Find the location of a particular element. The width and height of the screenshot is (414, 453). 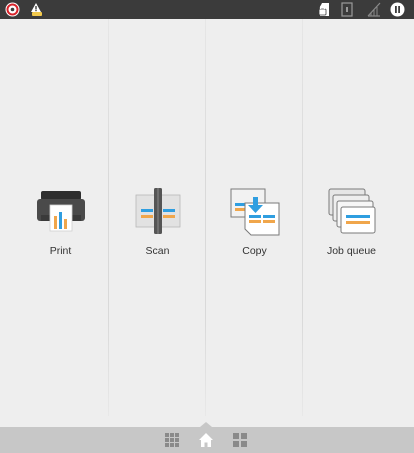

scan-icon is located at coordinates (158, 211).